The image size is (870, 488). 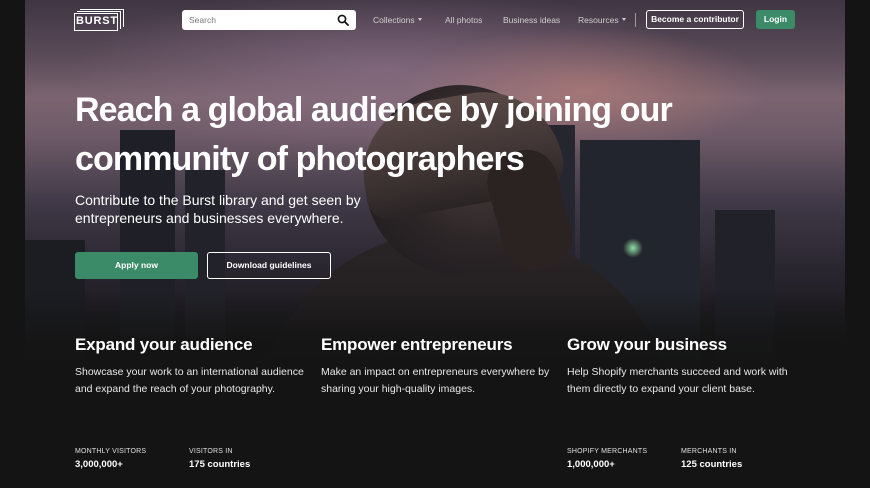 I want to click on stat-value: 1,000,000+, so click(x=591, y=464).